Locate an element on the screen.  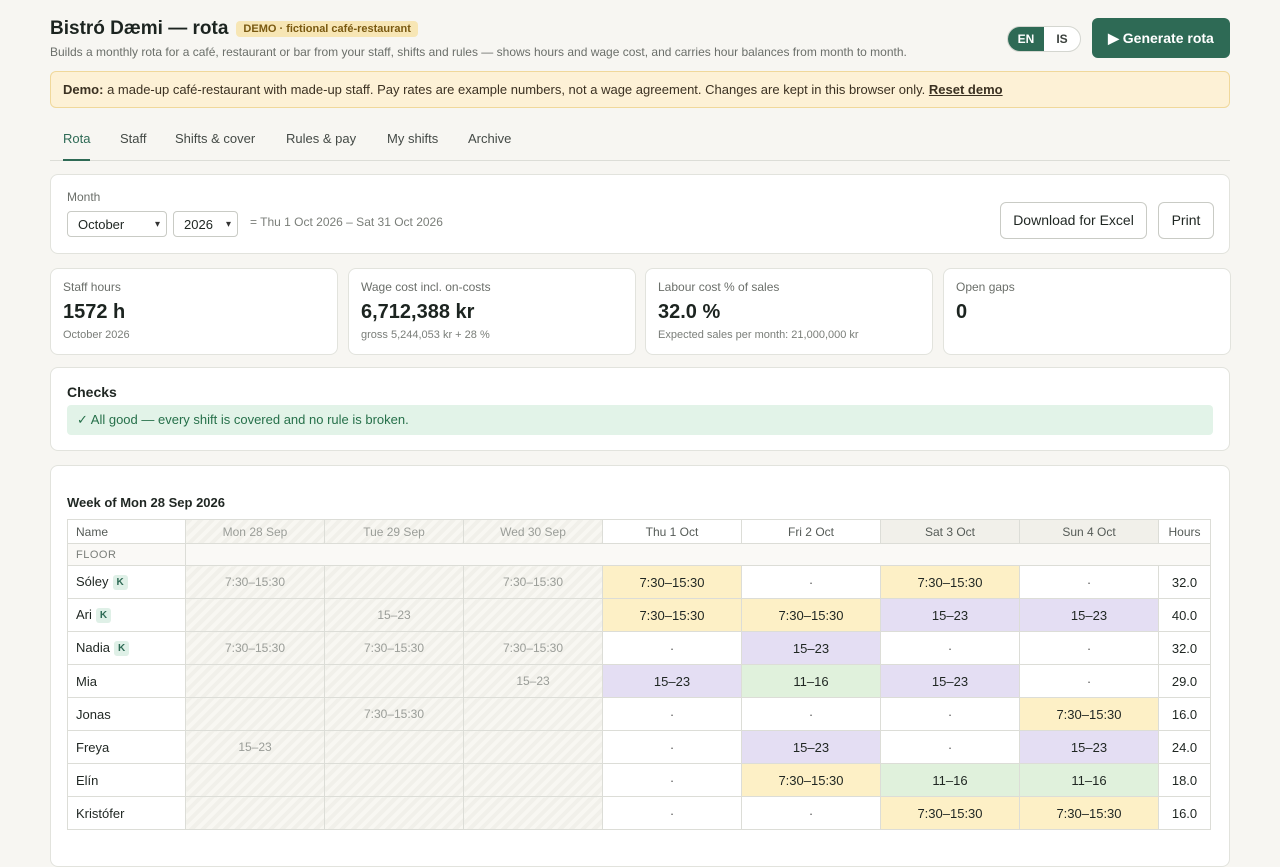
staff-name-text: Mia is located at coordinates (86, 681).